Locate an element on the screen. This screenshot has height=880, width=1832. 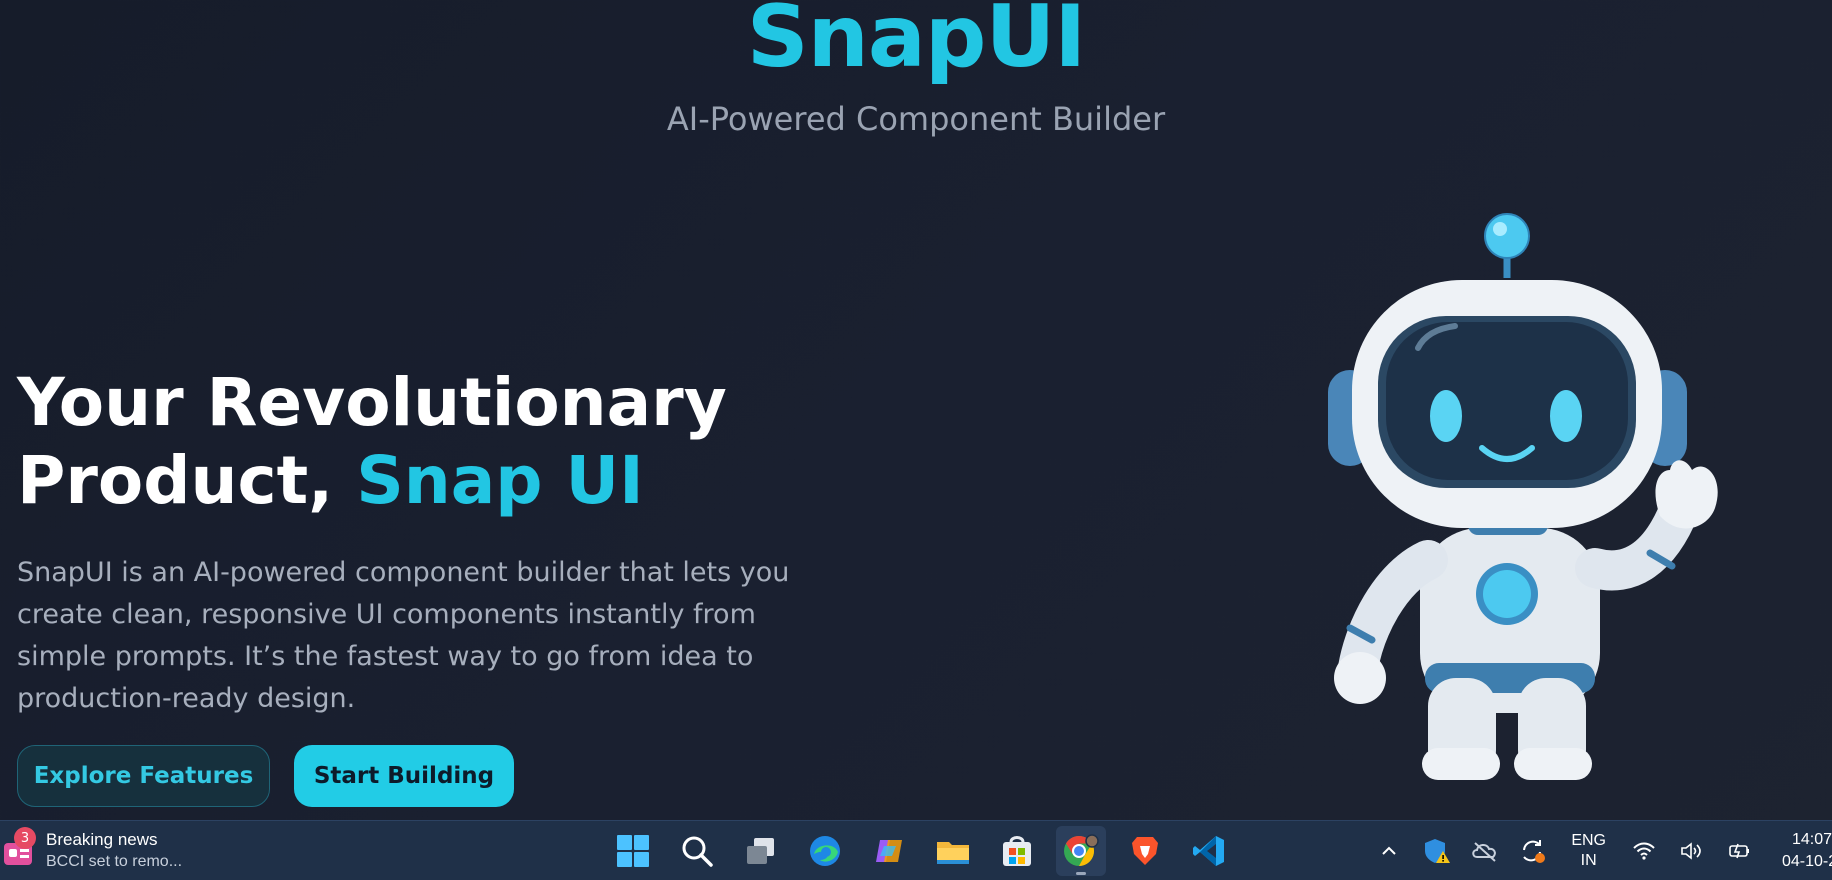
vscode-icon is located at coordinates (1209, 851).